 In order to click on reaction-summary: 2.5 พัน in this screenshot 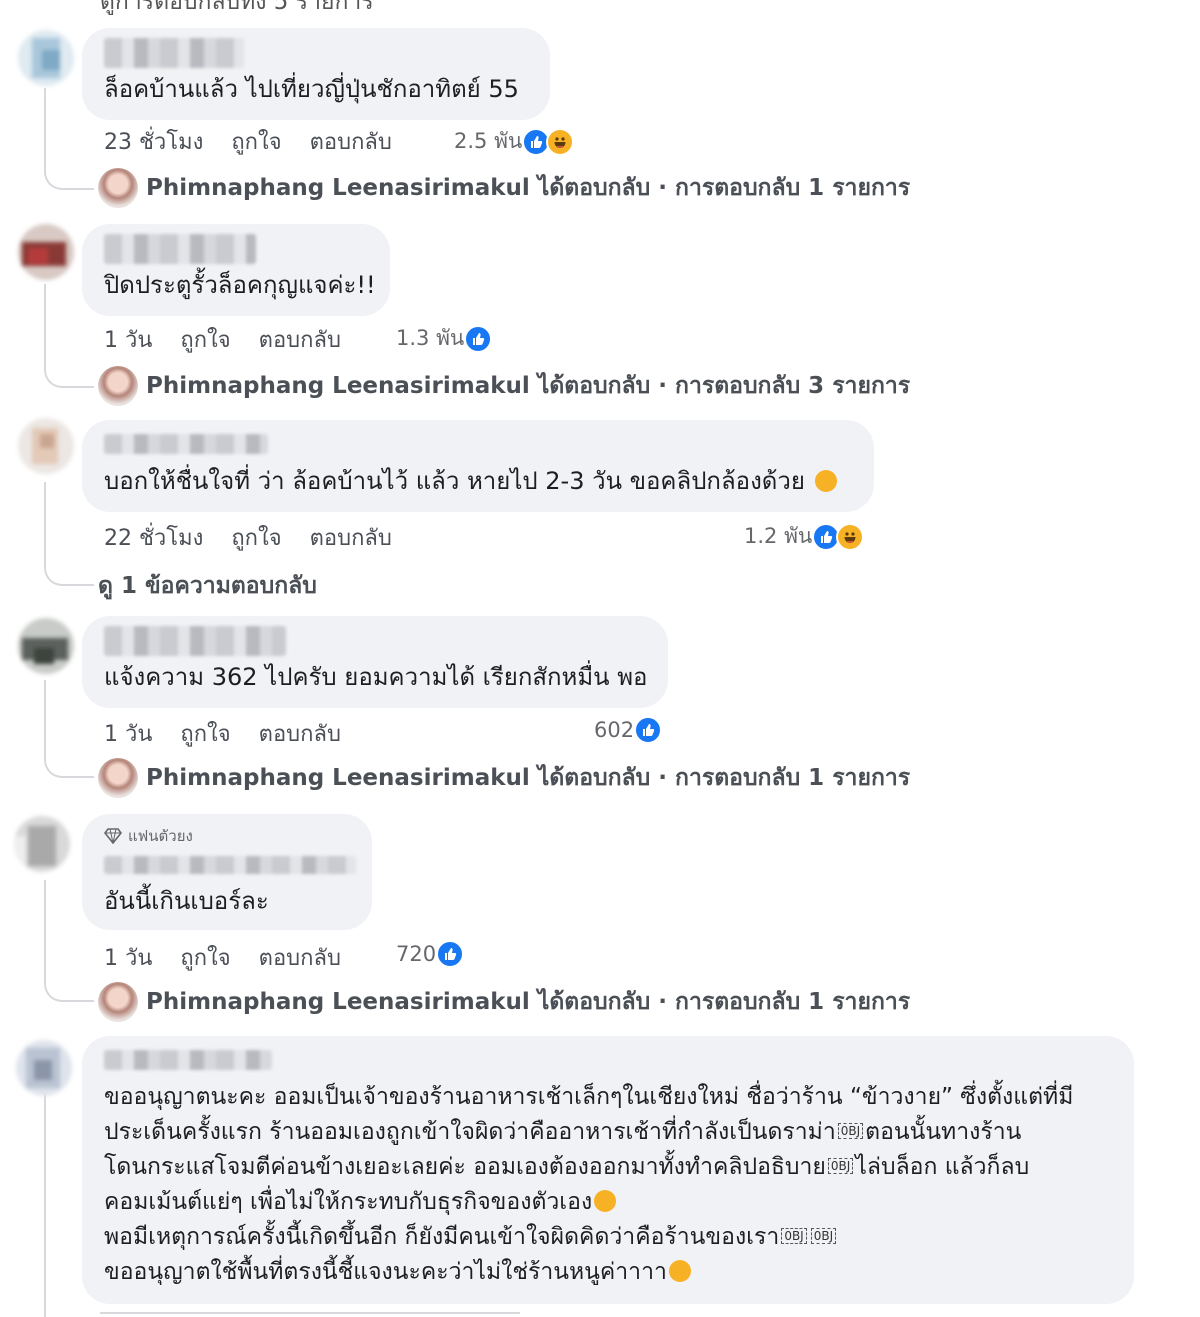, I will do `click(514, 141)`.